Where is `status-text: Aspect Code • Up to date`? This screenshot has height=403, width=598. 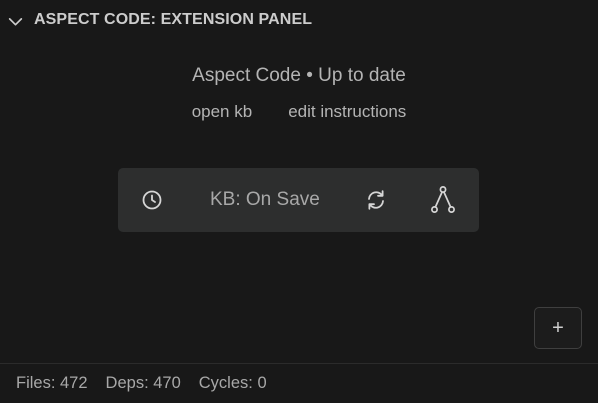
status-text: Aspect Code • Up to date is located at coordinates (299, 75).